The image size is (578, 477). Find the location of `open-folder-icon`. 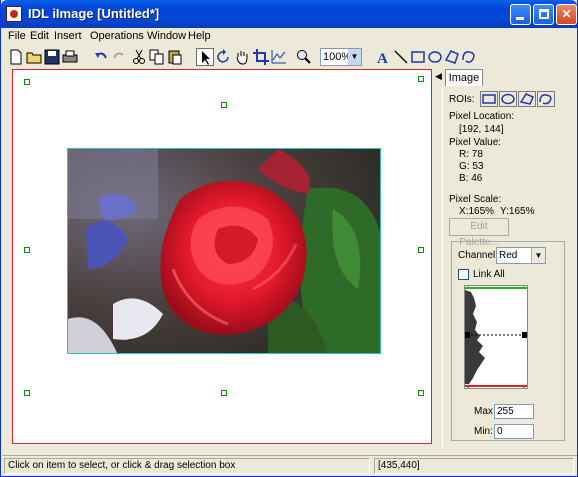

open-folder-icon is located at coordinates (34, 58).